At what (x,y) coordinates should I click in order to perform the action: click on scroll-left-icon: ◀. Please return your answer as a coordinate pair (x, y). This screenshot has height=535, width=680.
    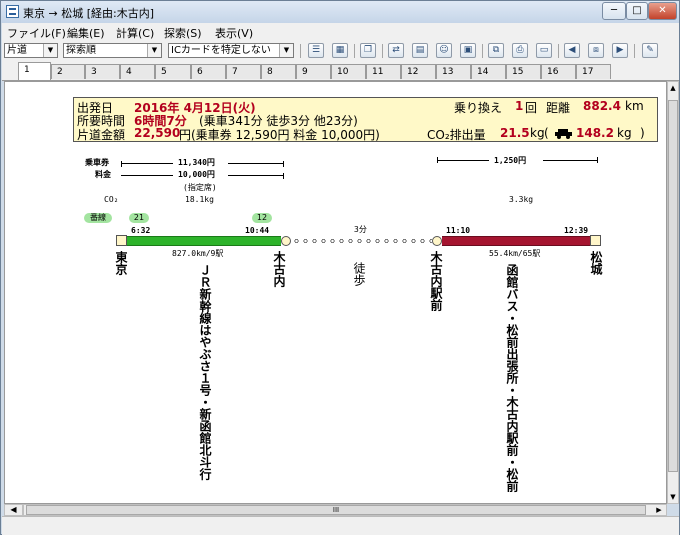
    Looking at the image, I should click on (13, 510).